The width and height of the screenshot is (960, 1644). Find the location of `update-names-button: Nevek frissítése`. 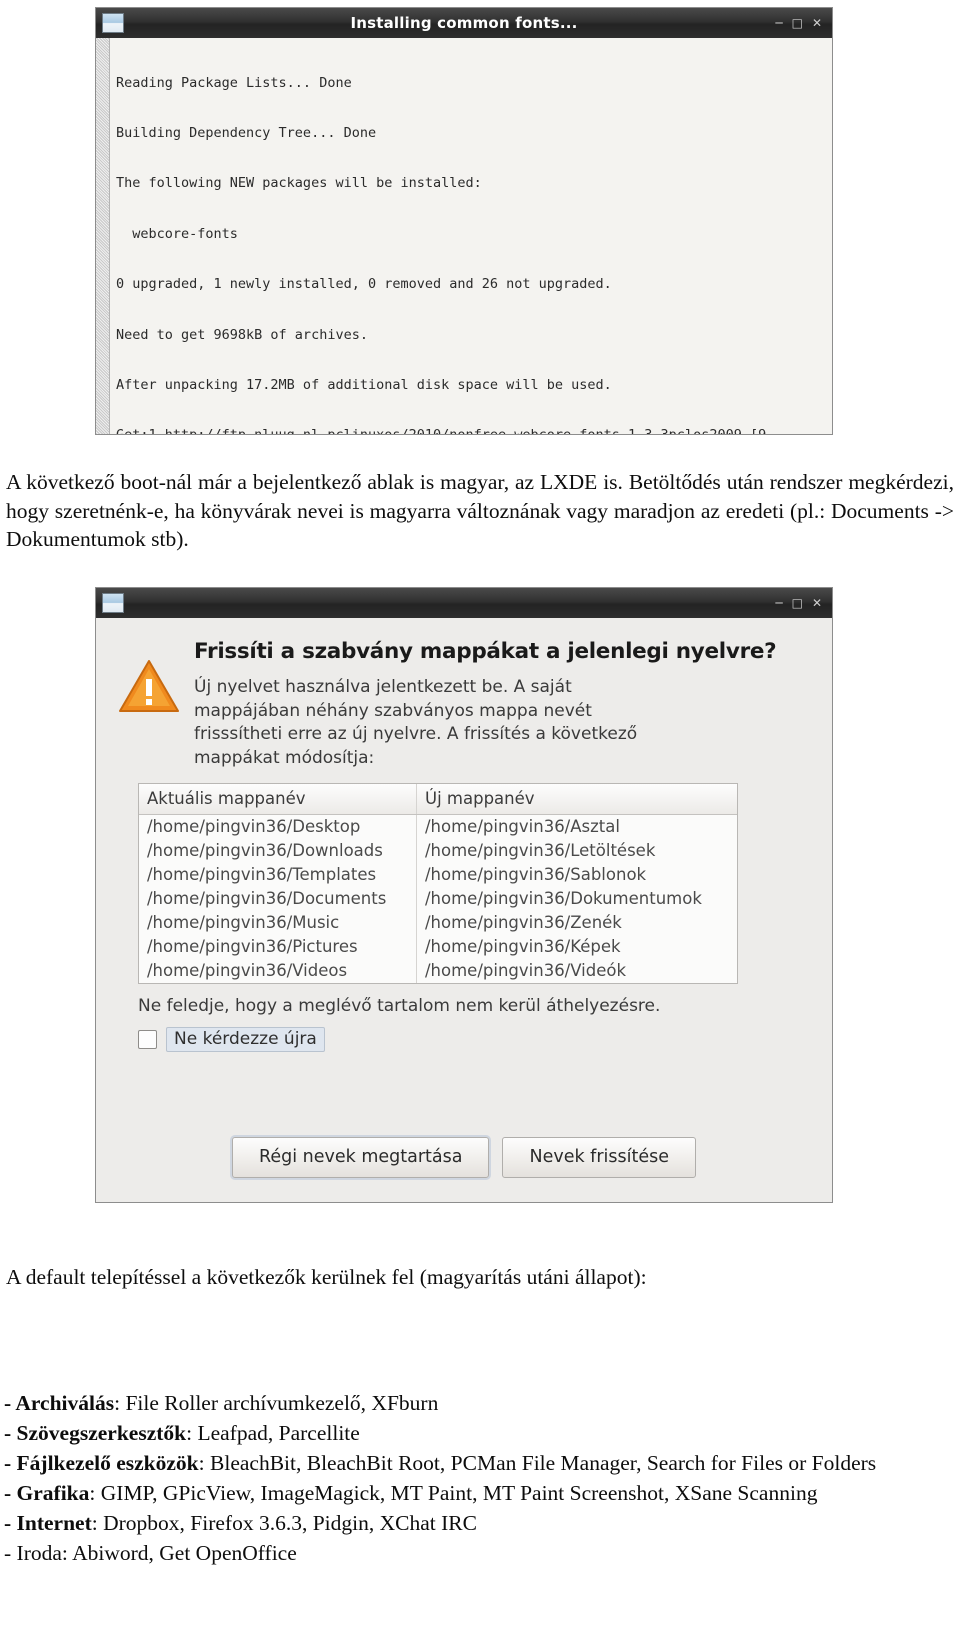

update-names-button: Nevek frissítése is located at coordinates (599, 1157).